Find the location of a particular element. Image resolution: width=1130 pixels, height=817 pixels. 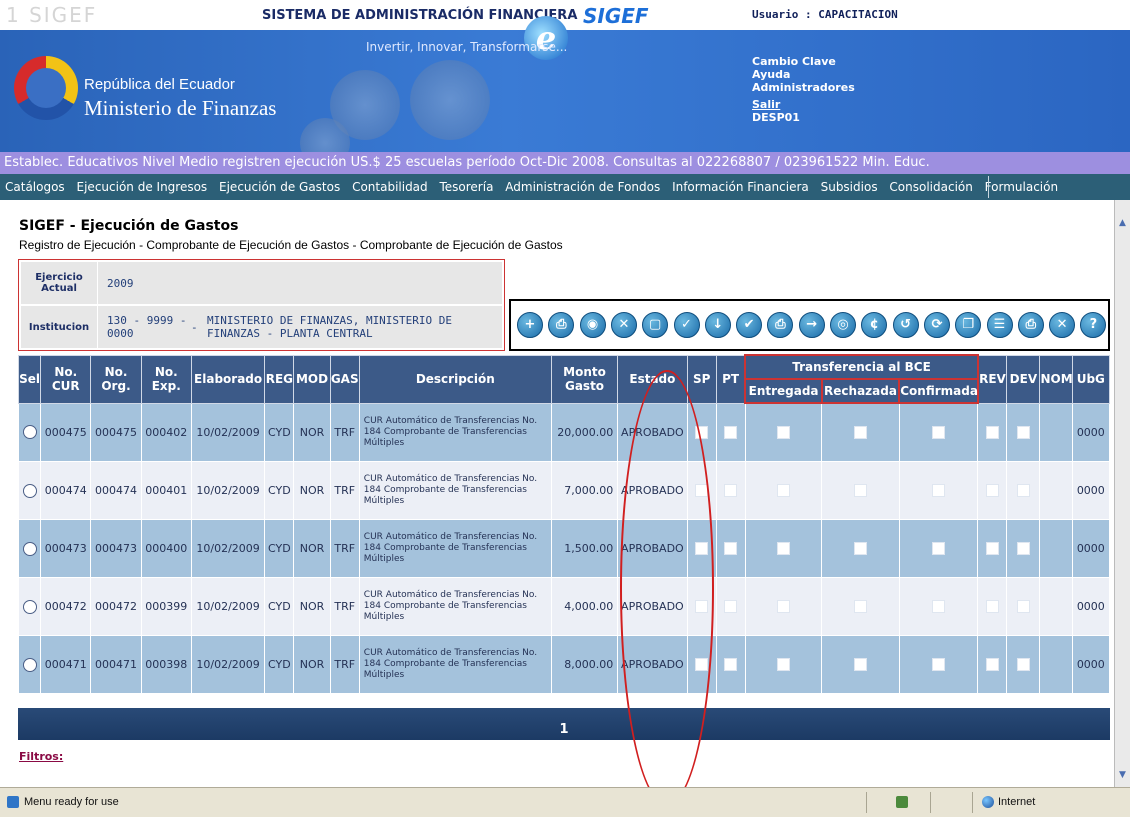

scroll-up-icon: ▲ is located at coordinates (1122, 223).